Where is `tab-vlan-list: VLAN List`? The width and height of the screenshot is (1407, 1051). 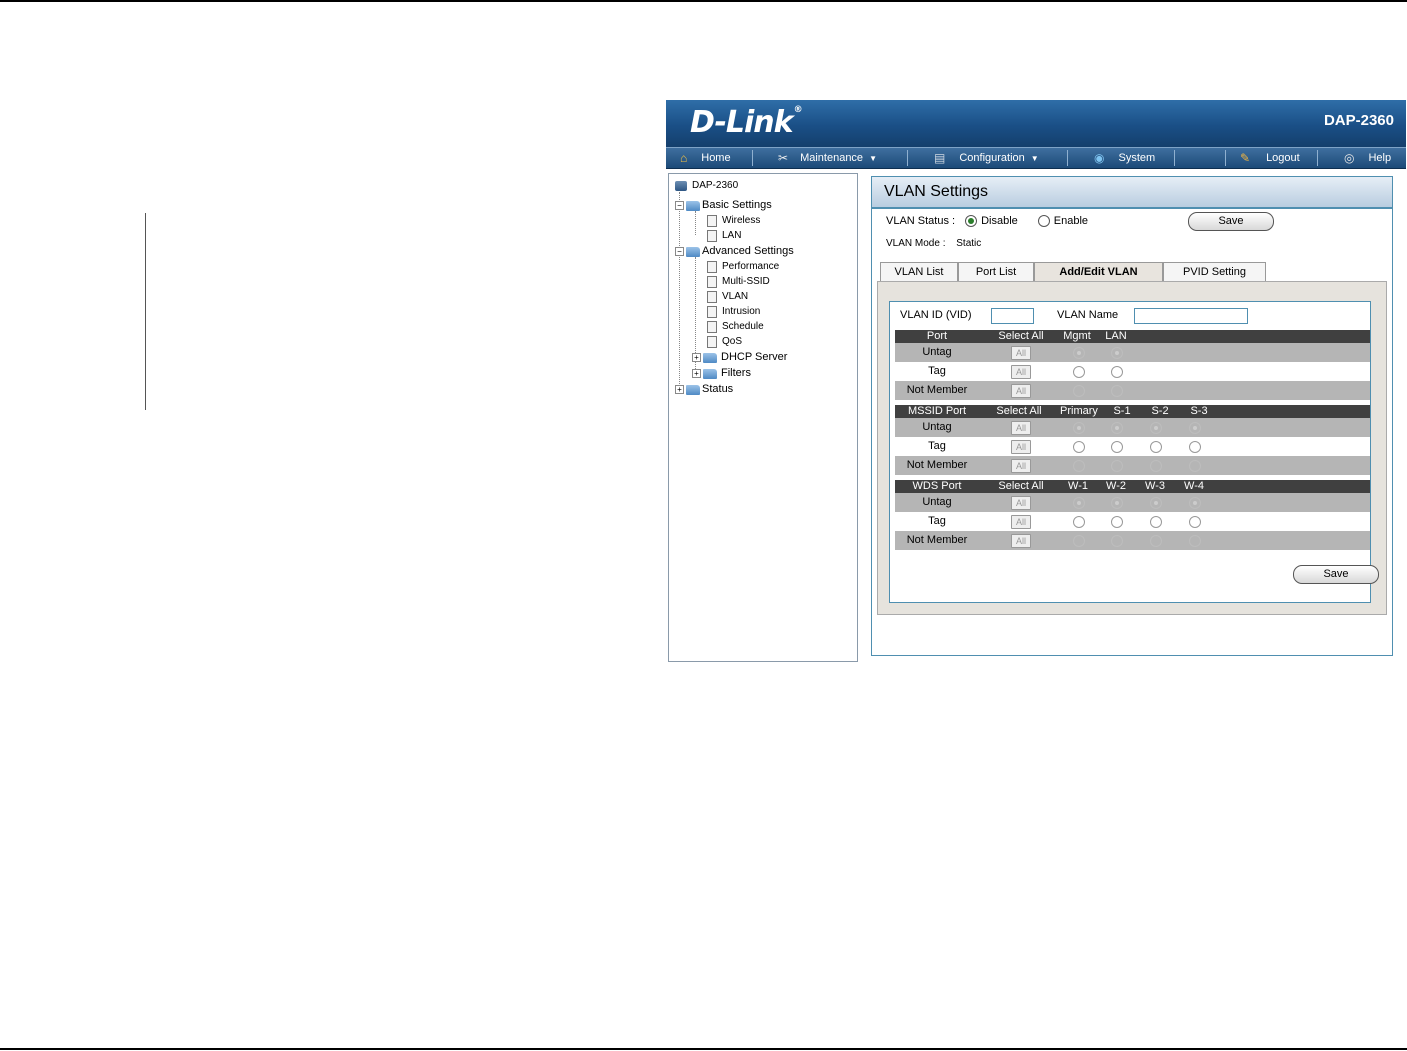
tab-vlan-list: VLAN List is located at coordinates (919, 272).